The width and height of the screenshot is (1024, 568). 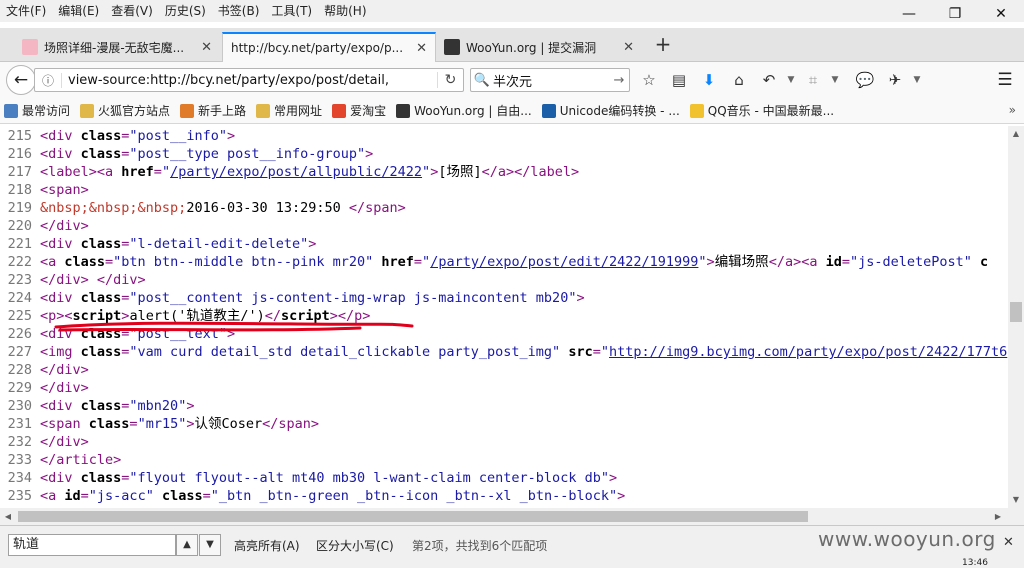 What do you see at coordinates (413, 516) in the screenshot?
I see `horizontal-scroll-thumb` at bounding box center [413, 516].